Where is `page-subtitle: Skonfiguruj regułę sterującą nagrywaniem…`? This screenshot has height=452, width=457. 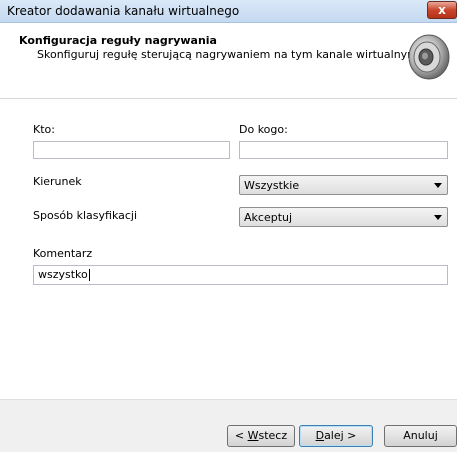 page-subtitle: Skonfiguruj regułę sterującą nagrywaniem… is located at coordinates (229, 54).